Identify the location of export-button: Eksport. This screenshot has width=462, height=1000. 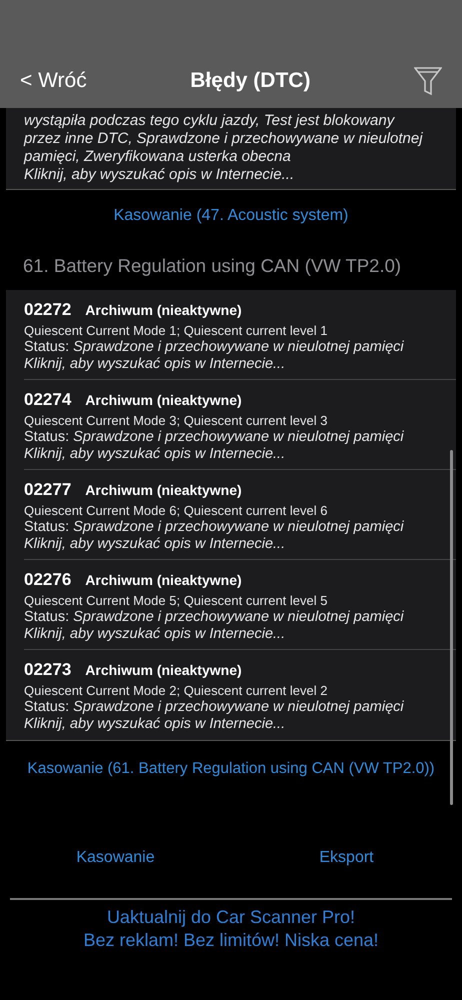
(346, 858).